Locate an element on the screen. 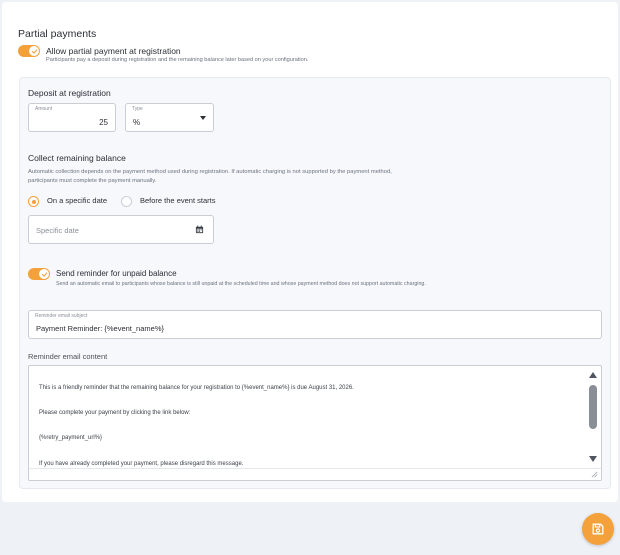 This screenshot has width=620, height=555. scroll-up-icon is located at coordinates (593, 375).